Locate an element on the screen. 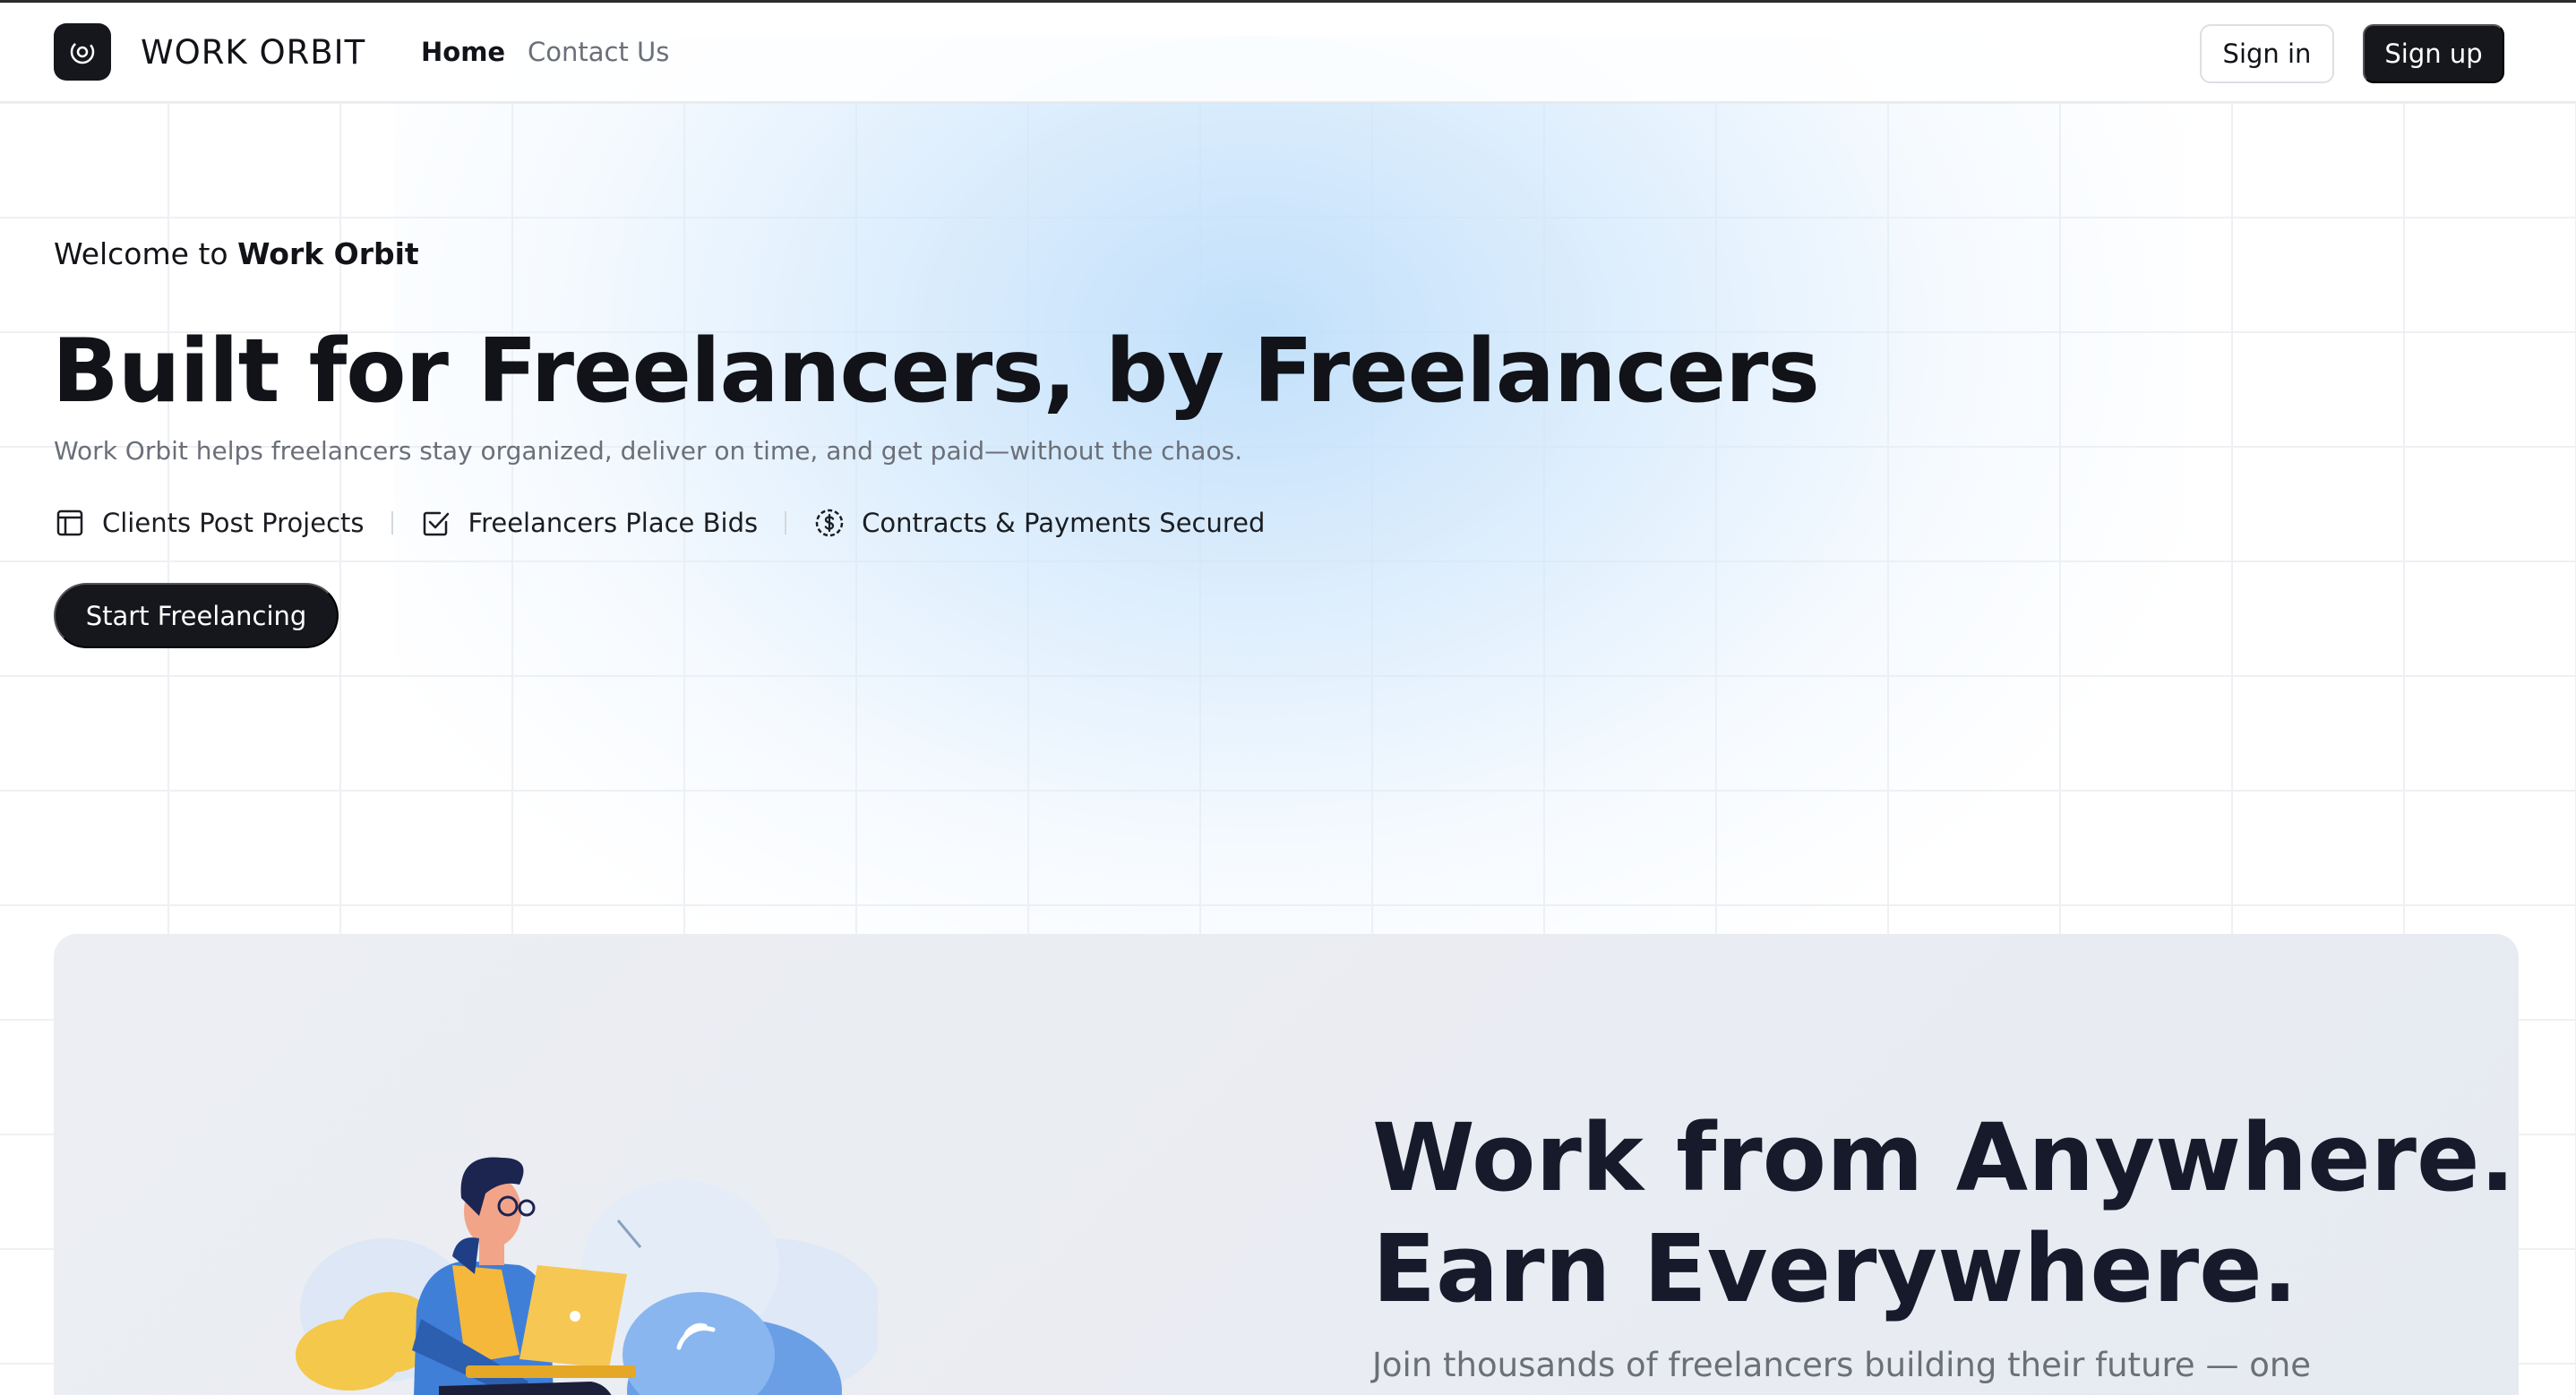  feature-label: Freelancers Place Bids is located at coordinates (613, 523).